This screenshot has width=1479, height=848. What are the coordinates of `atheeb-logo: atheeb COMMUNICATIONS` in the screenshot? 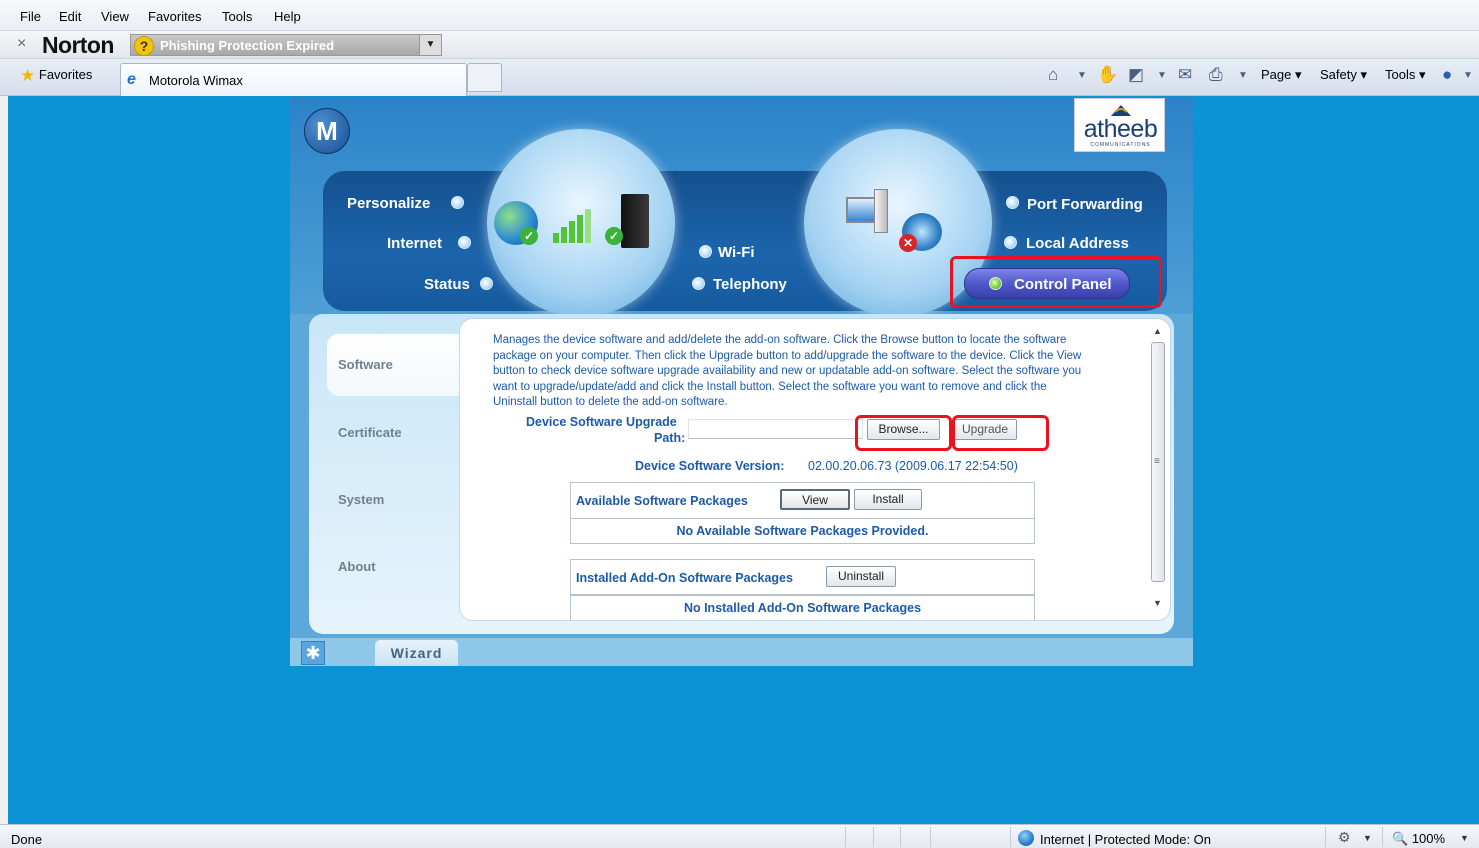 It's located at (1119, 125).